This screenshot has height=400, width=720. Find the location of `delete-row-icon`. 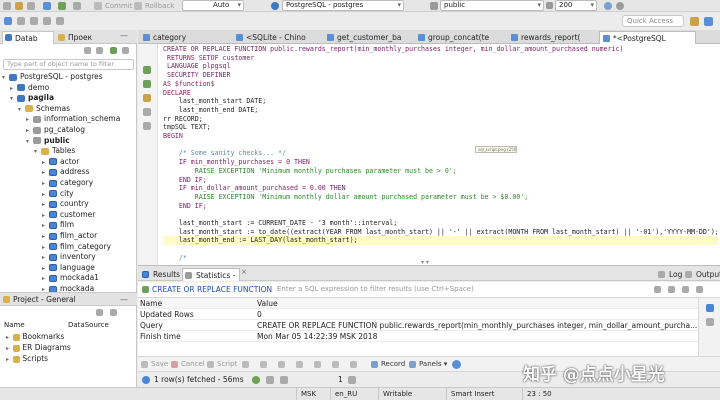

delete-row-icon is located at coordinates (299, 364).